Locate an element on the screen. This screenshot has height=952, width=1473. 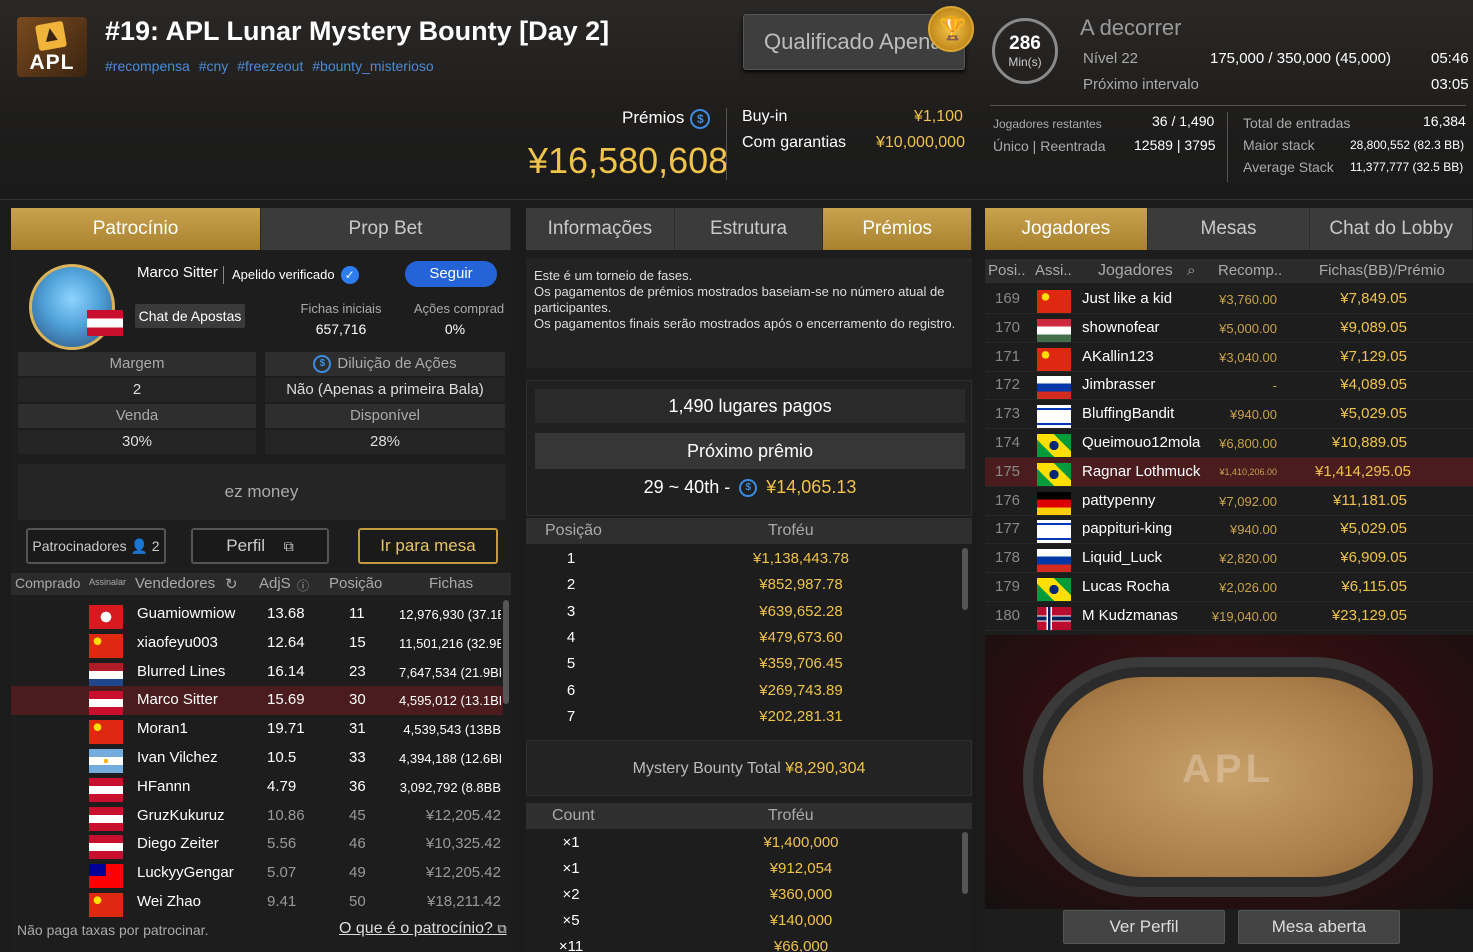
player-rank: 170 is located at coordinates (1008, 327).